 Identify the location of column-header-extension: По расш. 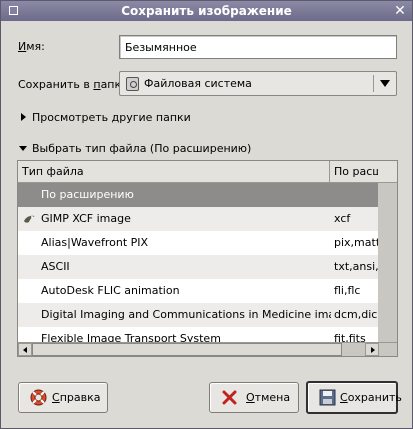
(354, 172).